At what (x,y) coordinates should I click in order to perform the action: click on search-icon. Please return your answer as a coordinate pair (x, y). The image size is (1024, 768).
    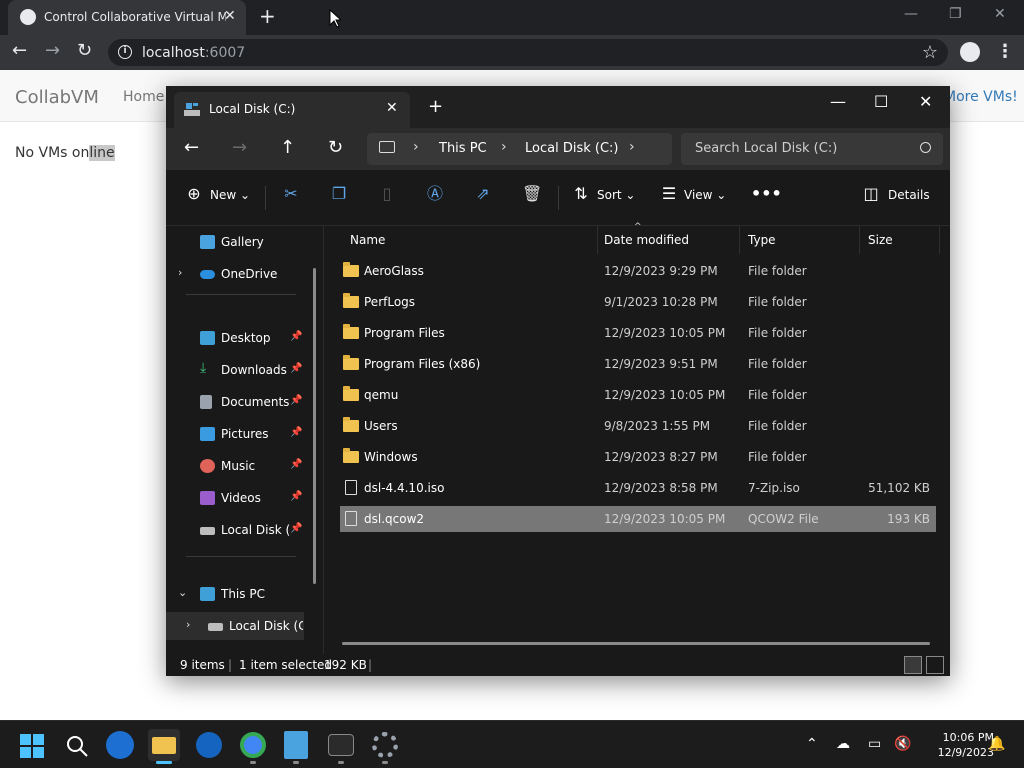
    Looking at the image, I should click on (77, 746).